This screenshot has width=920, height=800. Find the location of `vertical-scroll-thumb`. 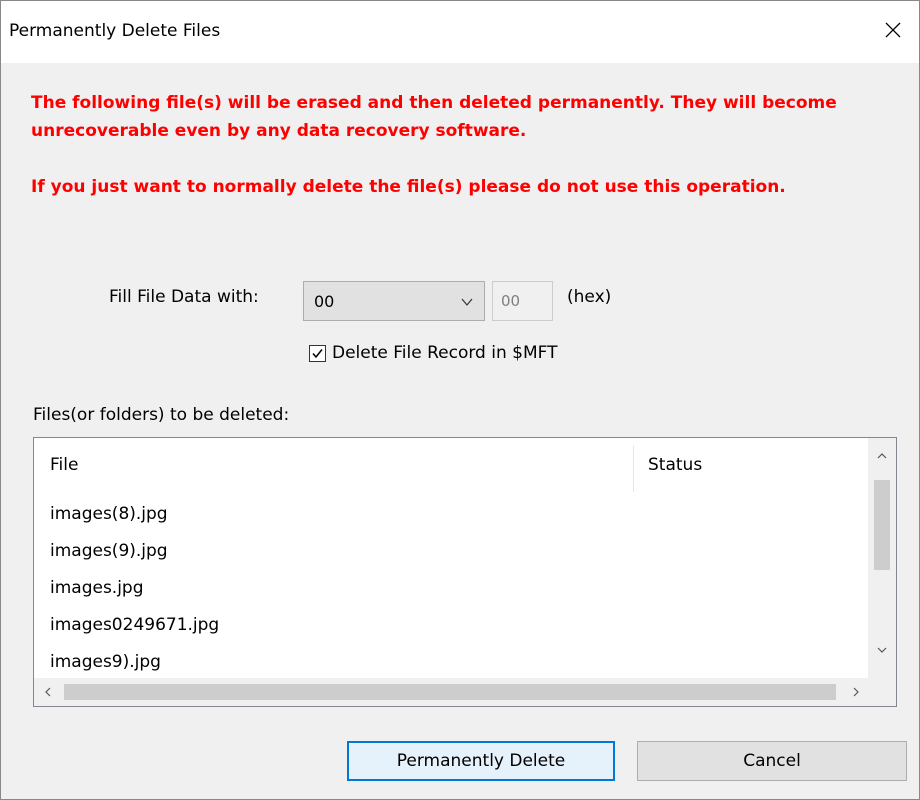

vertical-scroll-thumb is located at coordinates (882, 525).